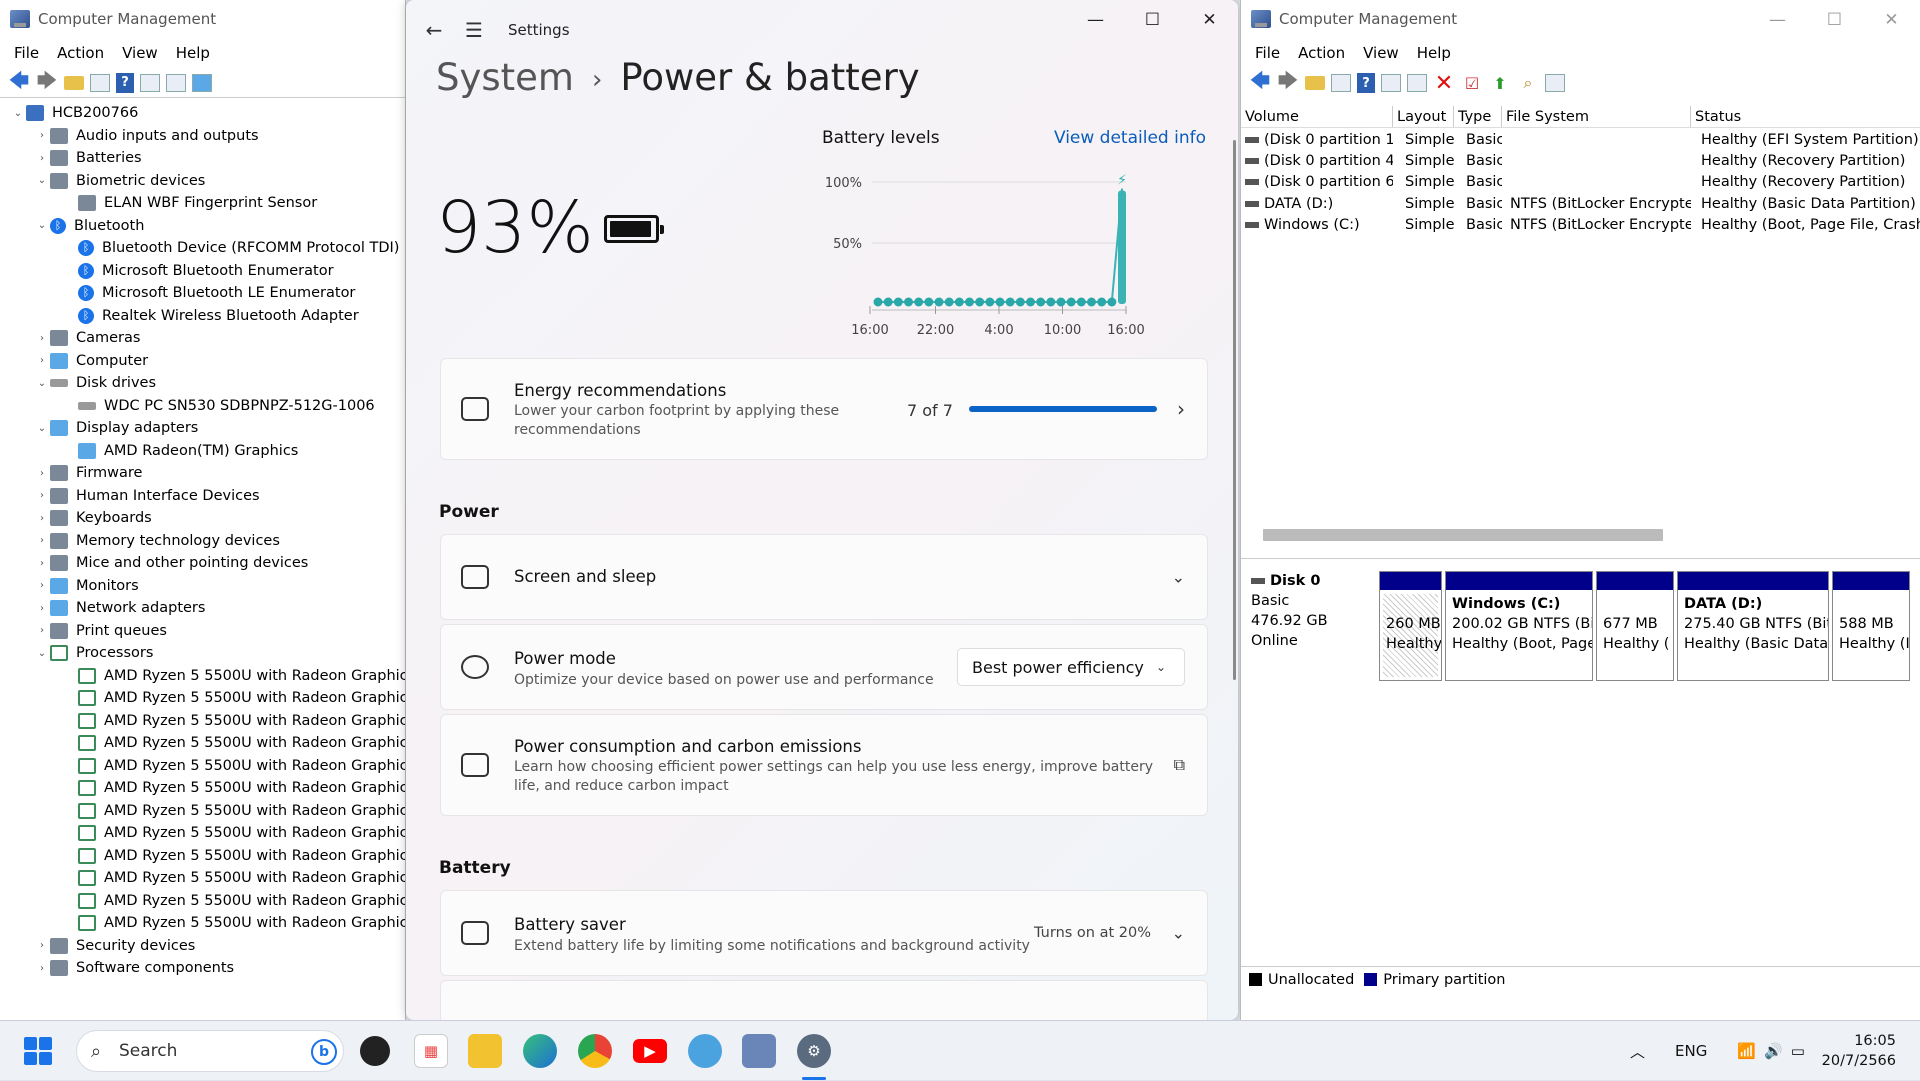 This screenshot has width=1920, height=1081. What do you see at coordinates (1777, 20) in the screenshot?
I see `minimize-button: —` at bounding box center [1777, 20].